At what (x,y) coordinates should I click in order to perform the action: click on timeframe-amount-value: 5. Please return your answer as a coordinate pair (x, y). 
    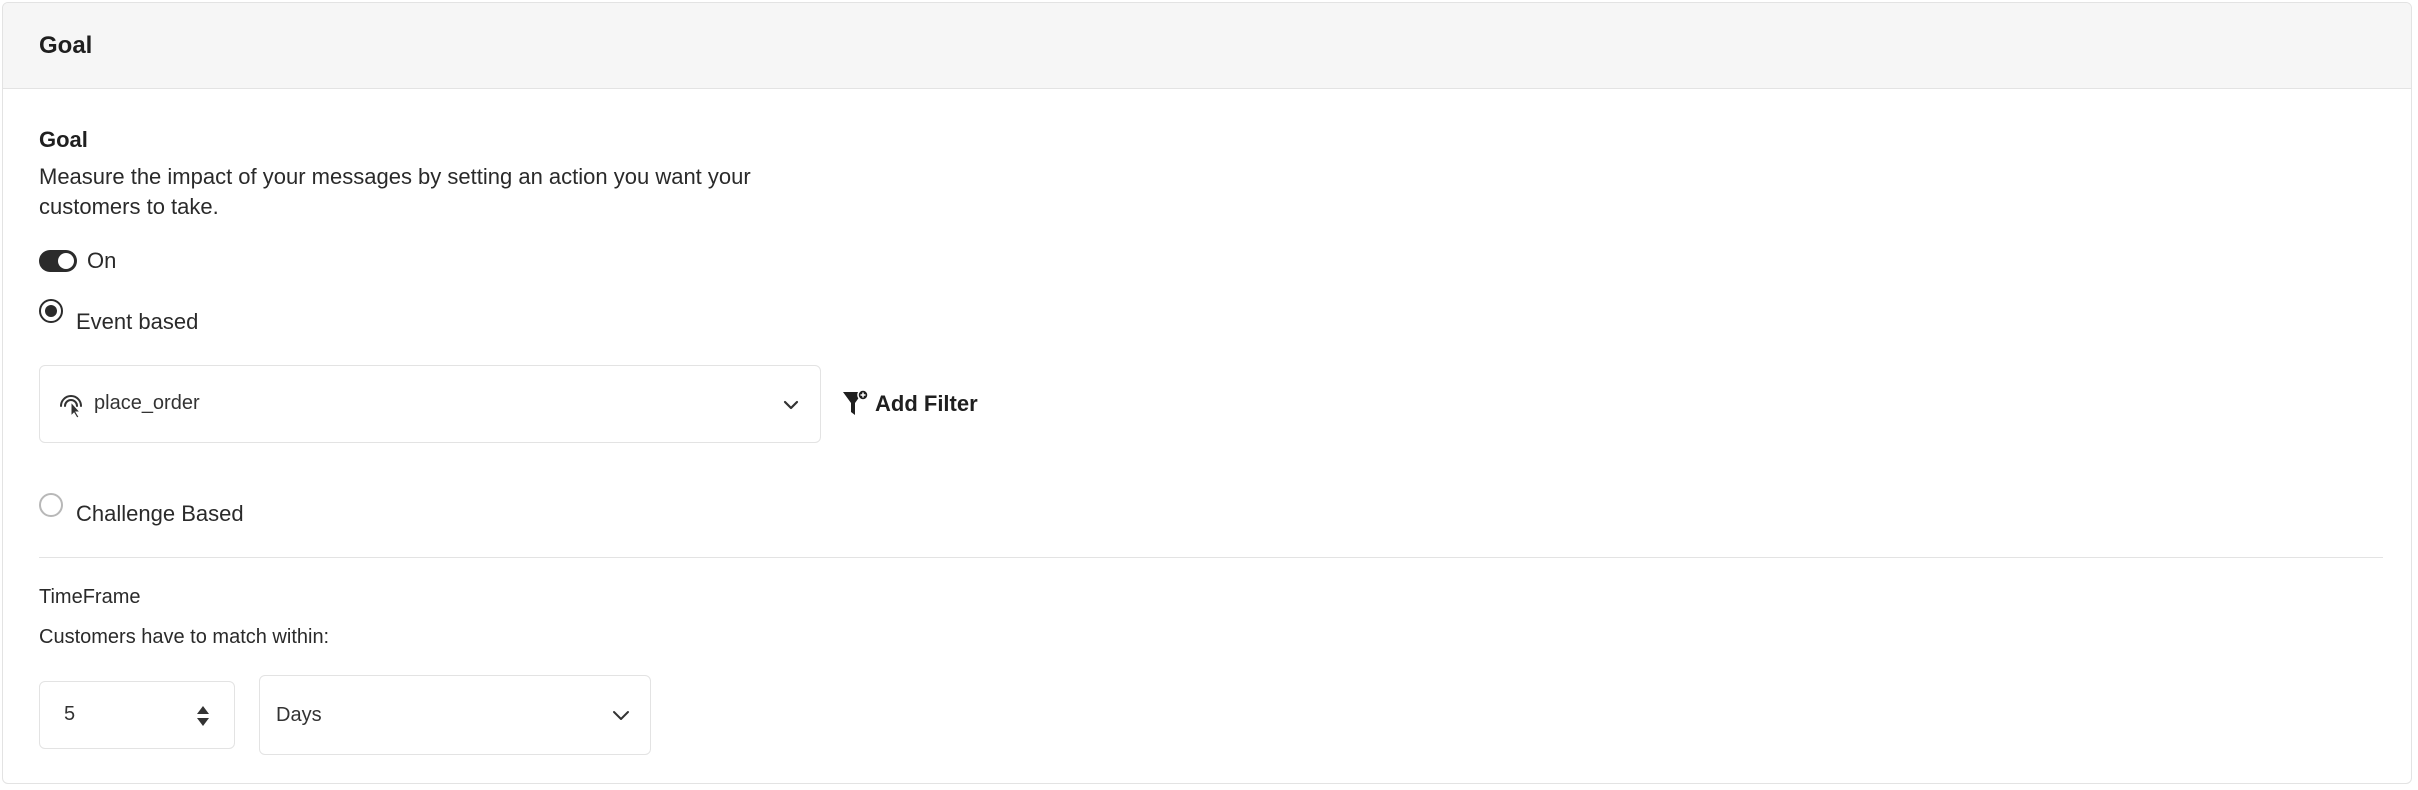
    Looking at the image, I should click on (70, 714).